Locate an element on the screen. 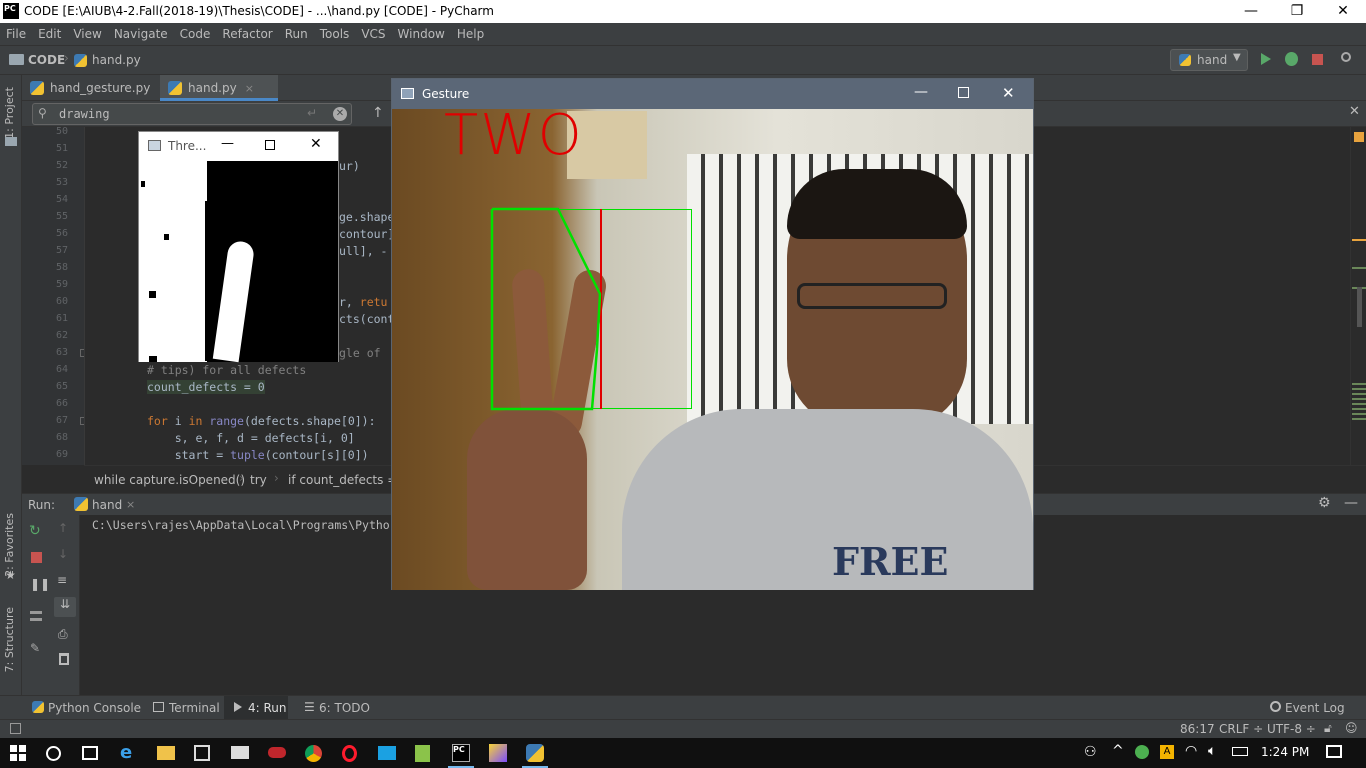  line-separator: CRLF ÷ is located at coordinates (1241, 729).